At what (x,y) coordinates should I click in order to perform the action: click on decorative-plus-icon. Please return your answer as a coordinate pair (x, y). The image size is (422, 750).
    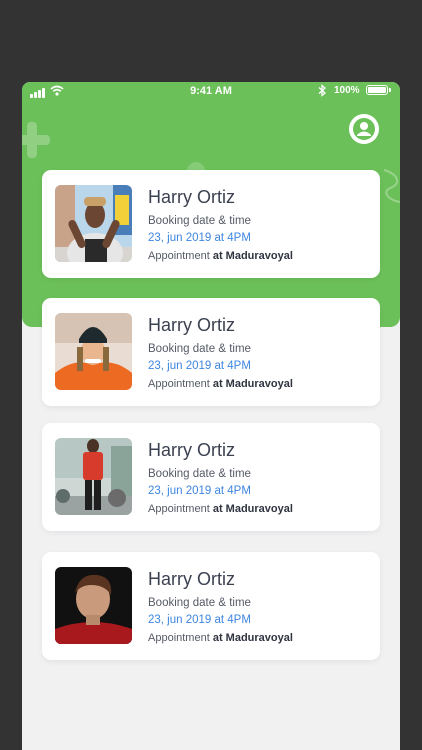
    Looking at the image, I should click on (36, 140).